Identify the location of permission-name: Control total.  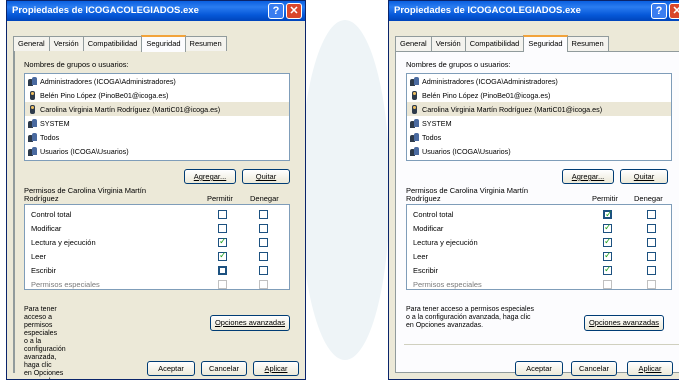
(433, 214).